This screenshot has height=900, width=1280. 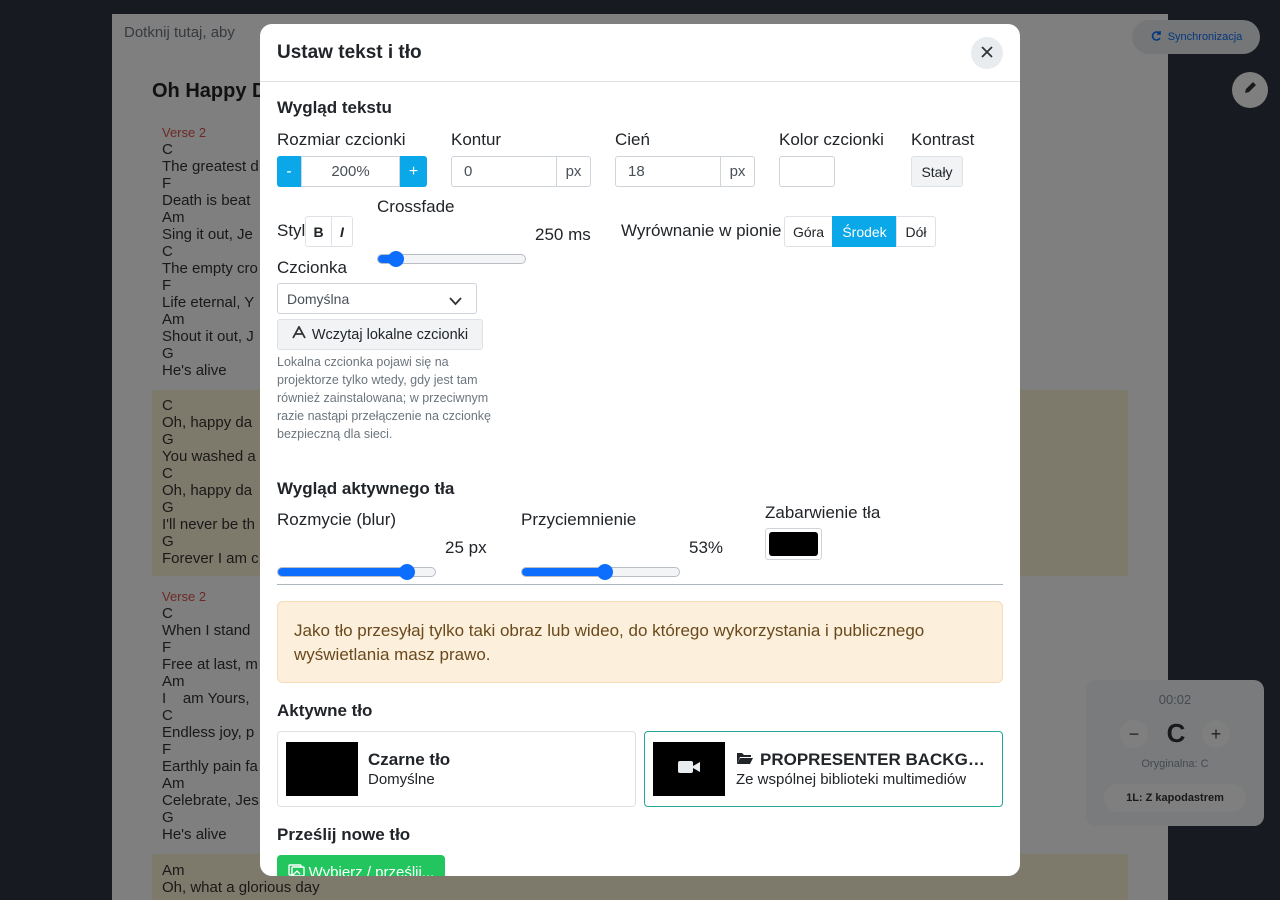 I want to click on dim-value: 53%, so click(x=706, y=547).